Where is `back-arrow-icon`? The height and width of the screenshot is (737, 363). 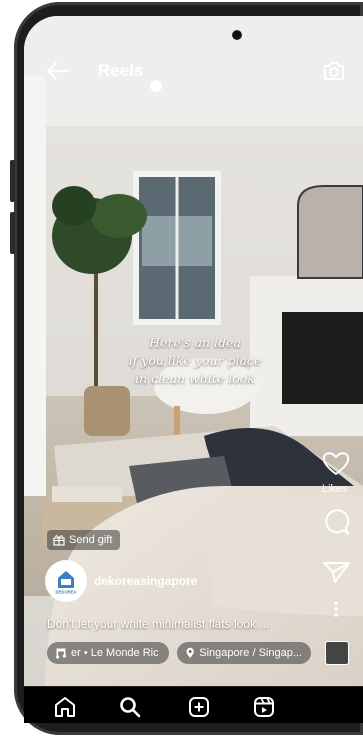
back-arrow-icon is located at coordinates (58, 71).